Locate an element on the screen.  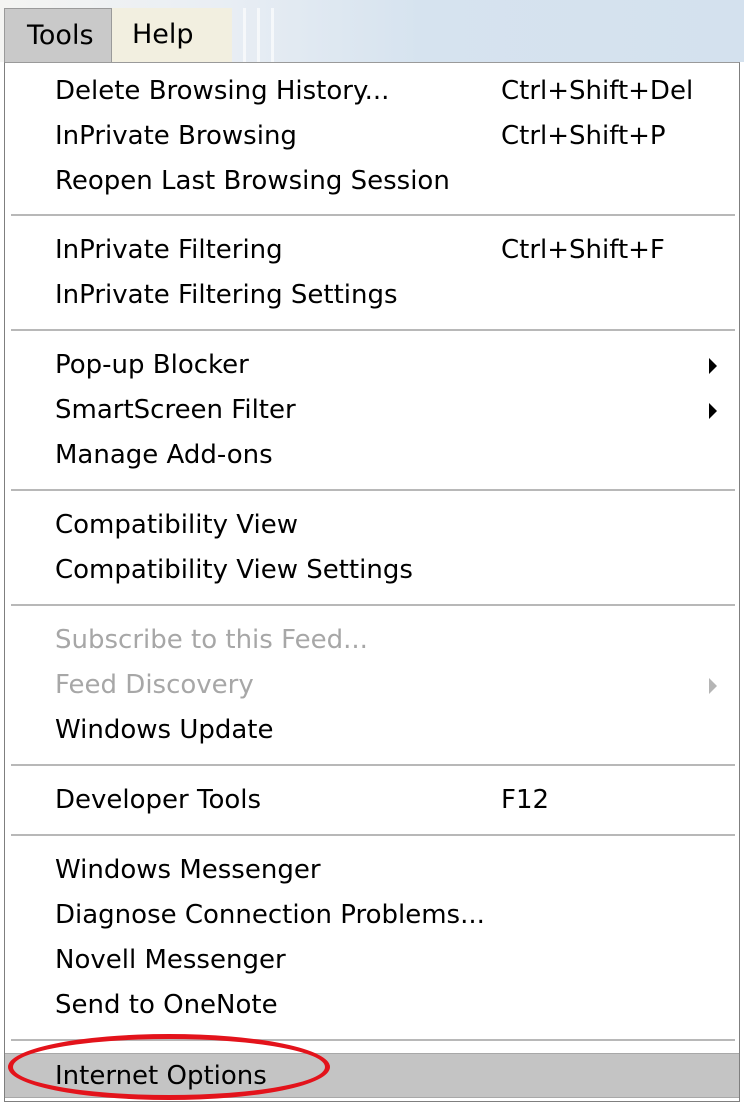
menu-item-send-to-onenote: Send to OneNote is located at coordinates (372, 1005).